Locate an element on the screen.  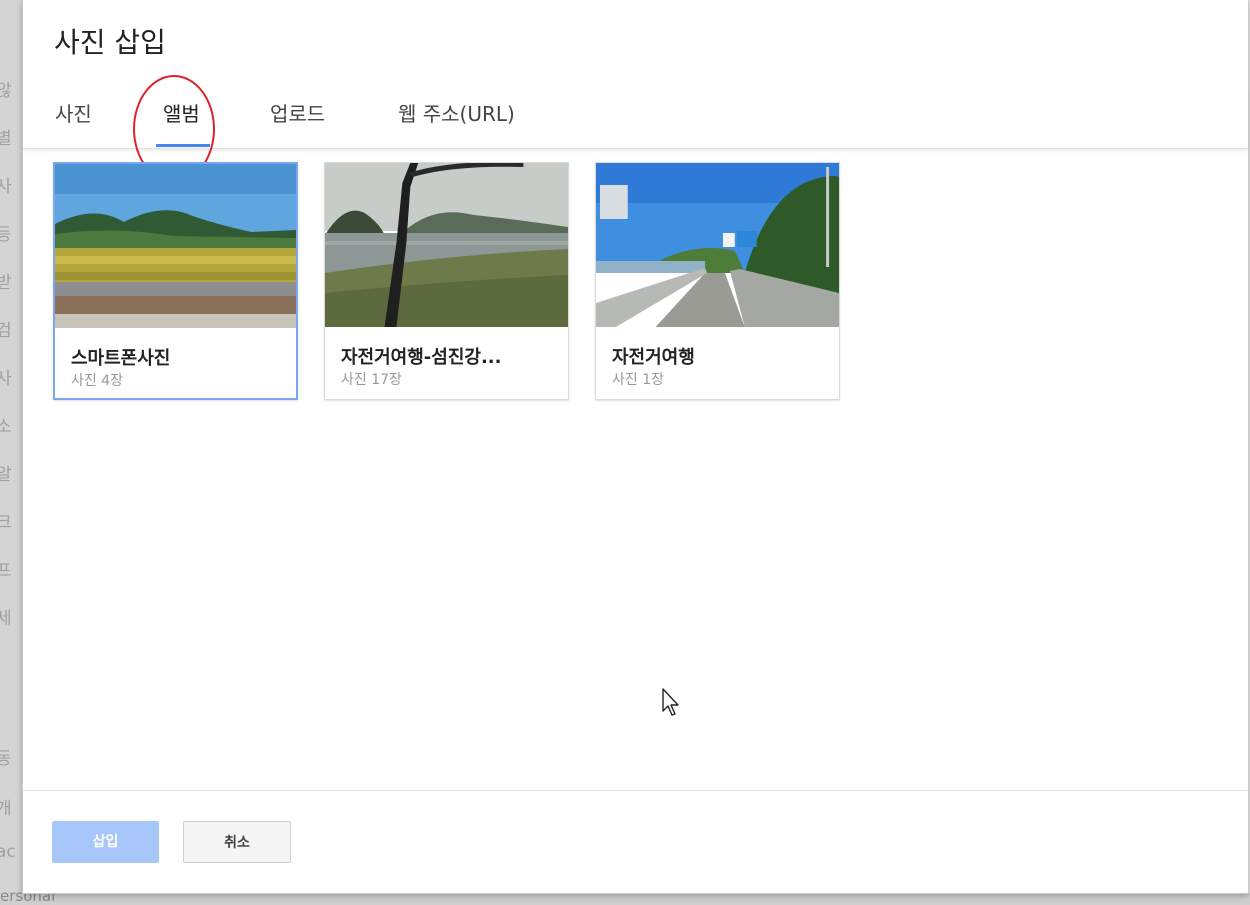
background-text: 검 is located at coordinates (6, 331).